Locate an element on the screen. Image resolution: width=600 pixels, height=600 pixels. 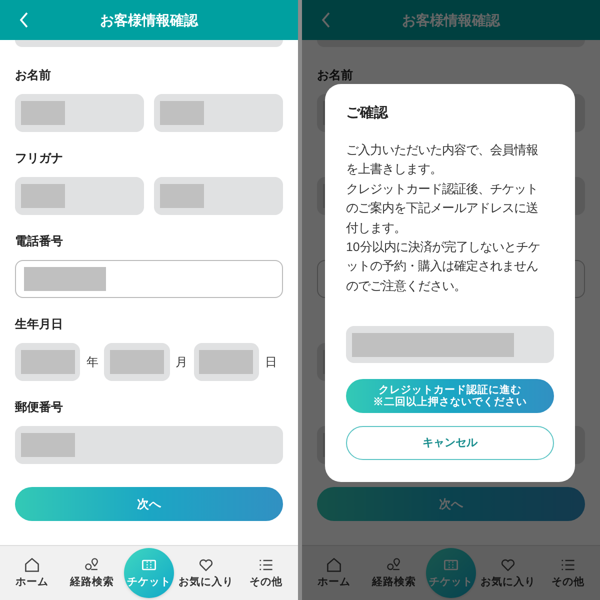
unit-label: 日 is located at coordinates (270, 362).